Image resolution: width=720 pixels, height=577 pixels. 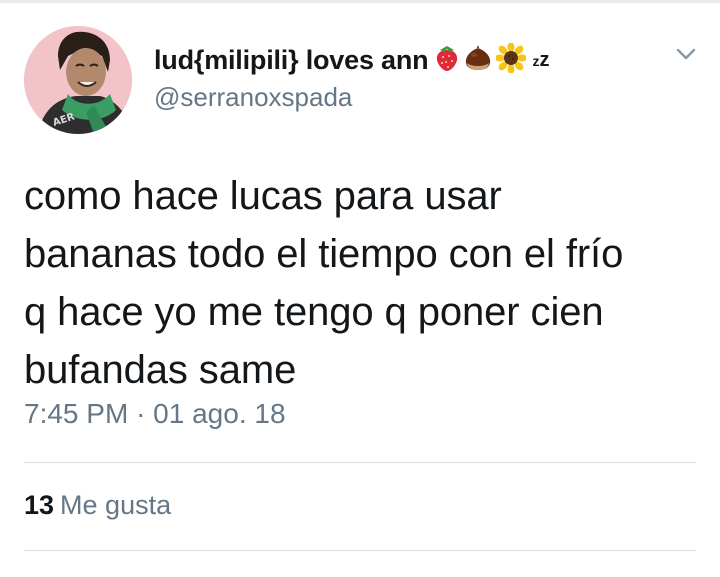 What do you see at coordinates (511, 59) in the screenshot?
I see `sunflower-icon` at bounding box center [511, 59].